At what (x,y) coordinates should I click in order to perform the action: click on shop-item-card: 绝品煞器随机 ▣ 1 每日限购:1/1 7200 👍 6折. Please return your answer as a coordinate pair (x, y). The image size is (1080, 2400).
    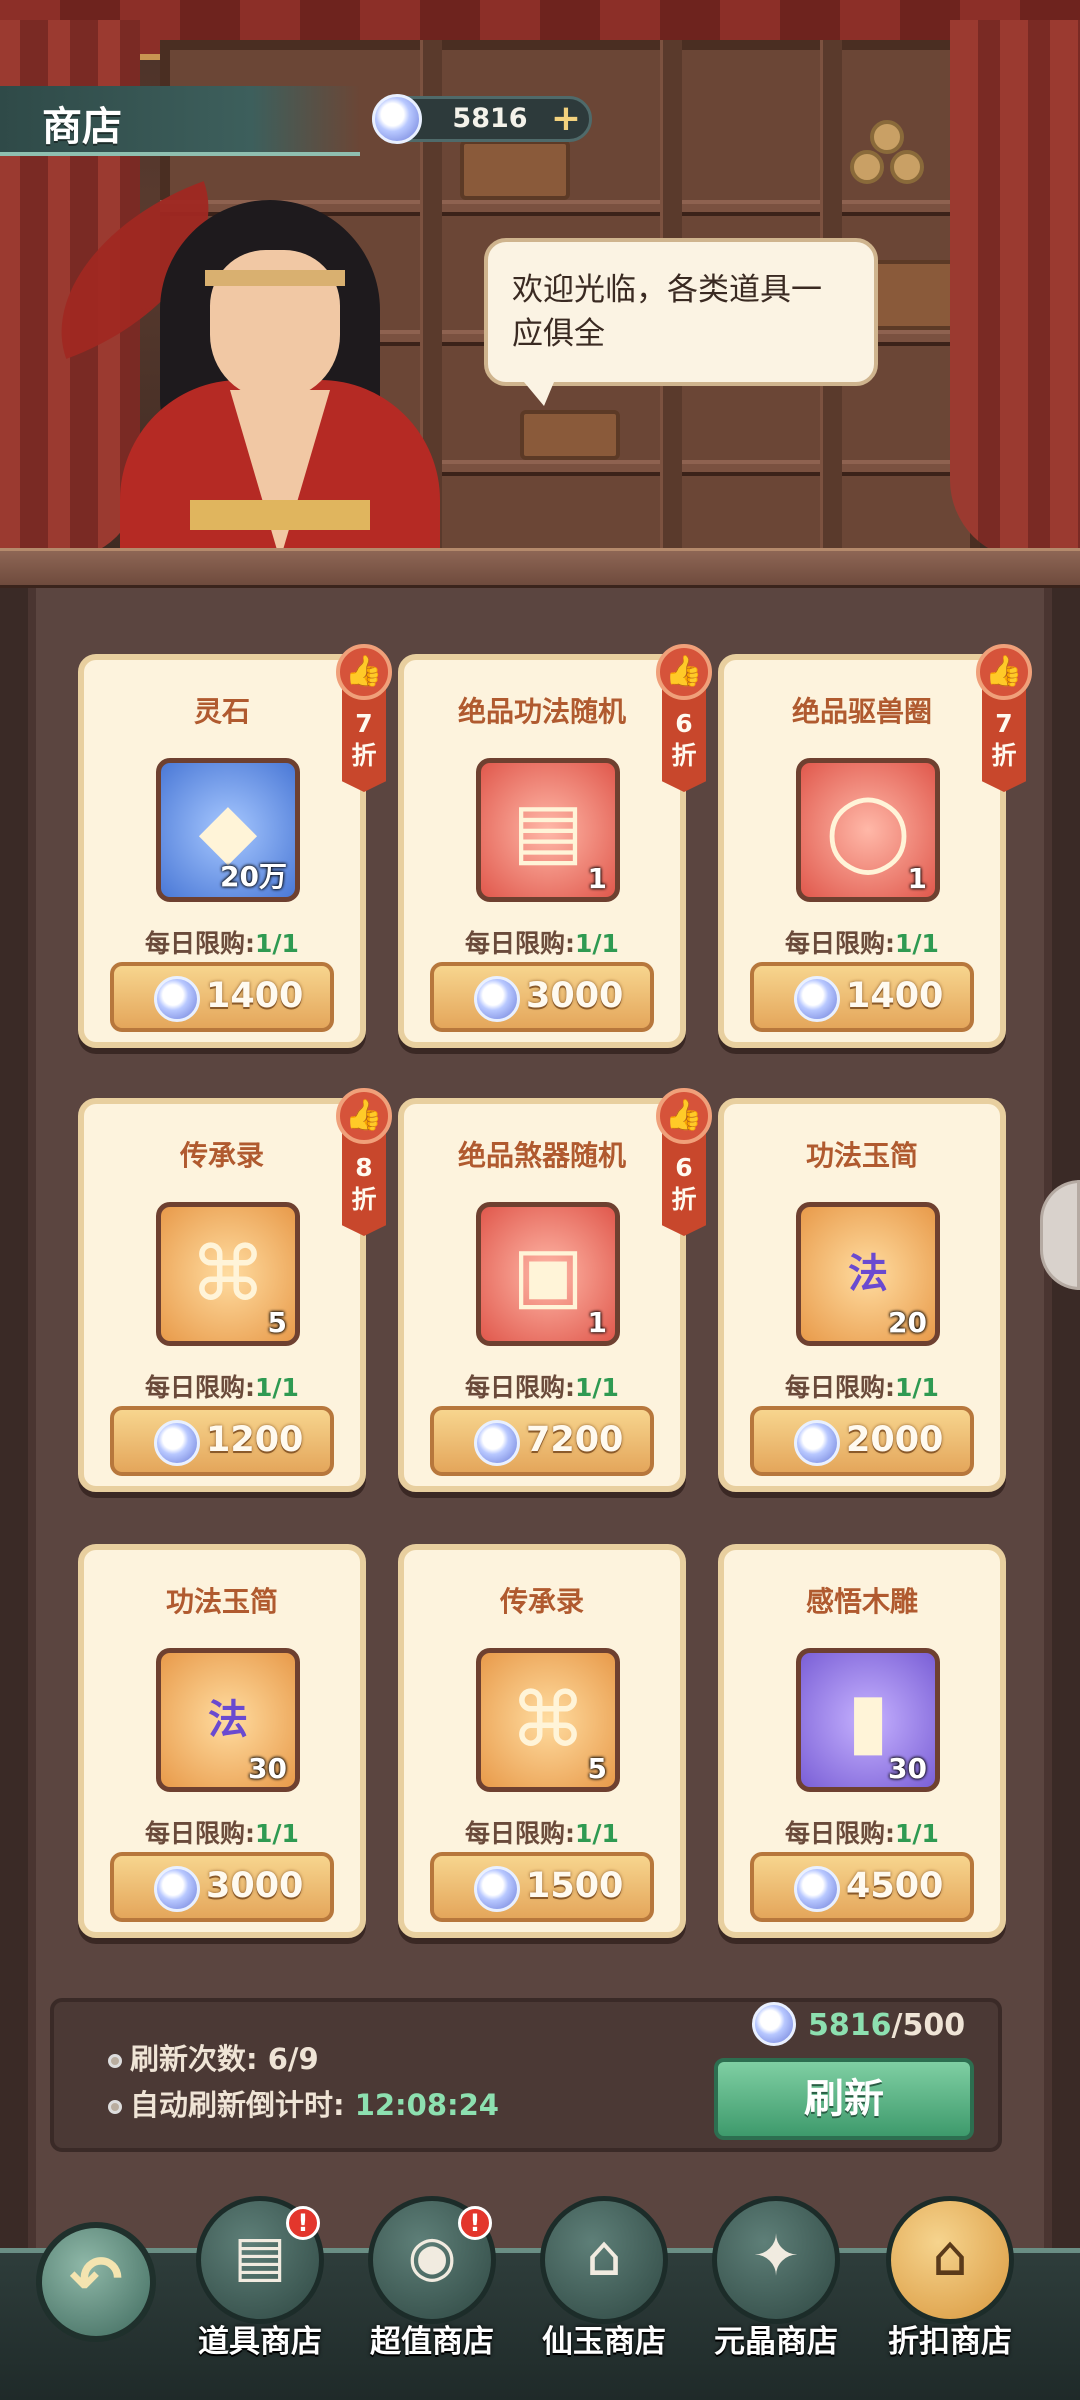
    Looking at the image, I should click on (555, 1290).